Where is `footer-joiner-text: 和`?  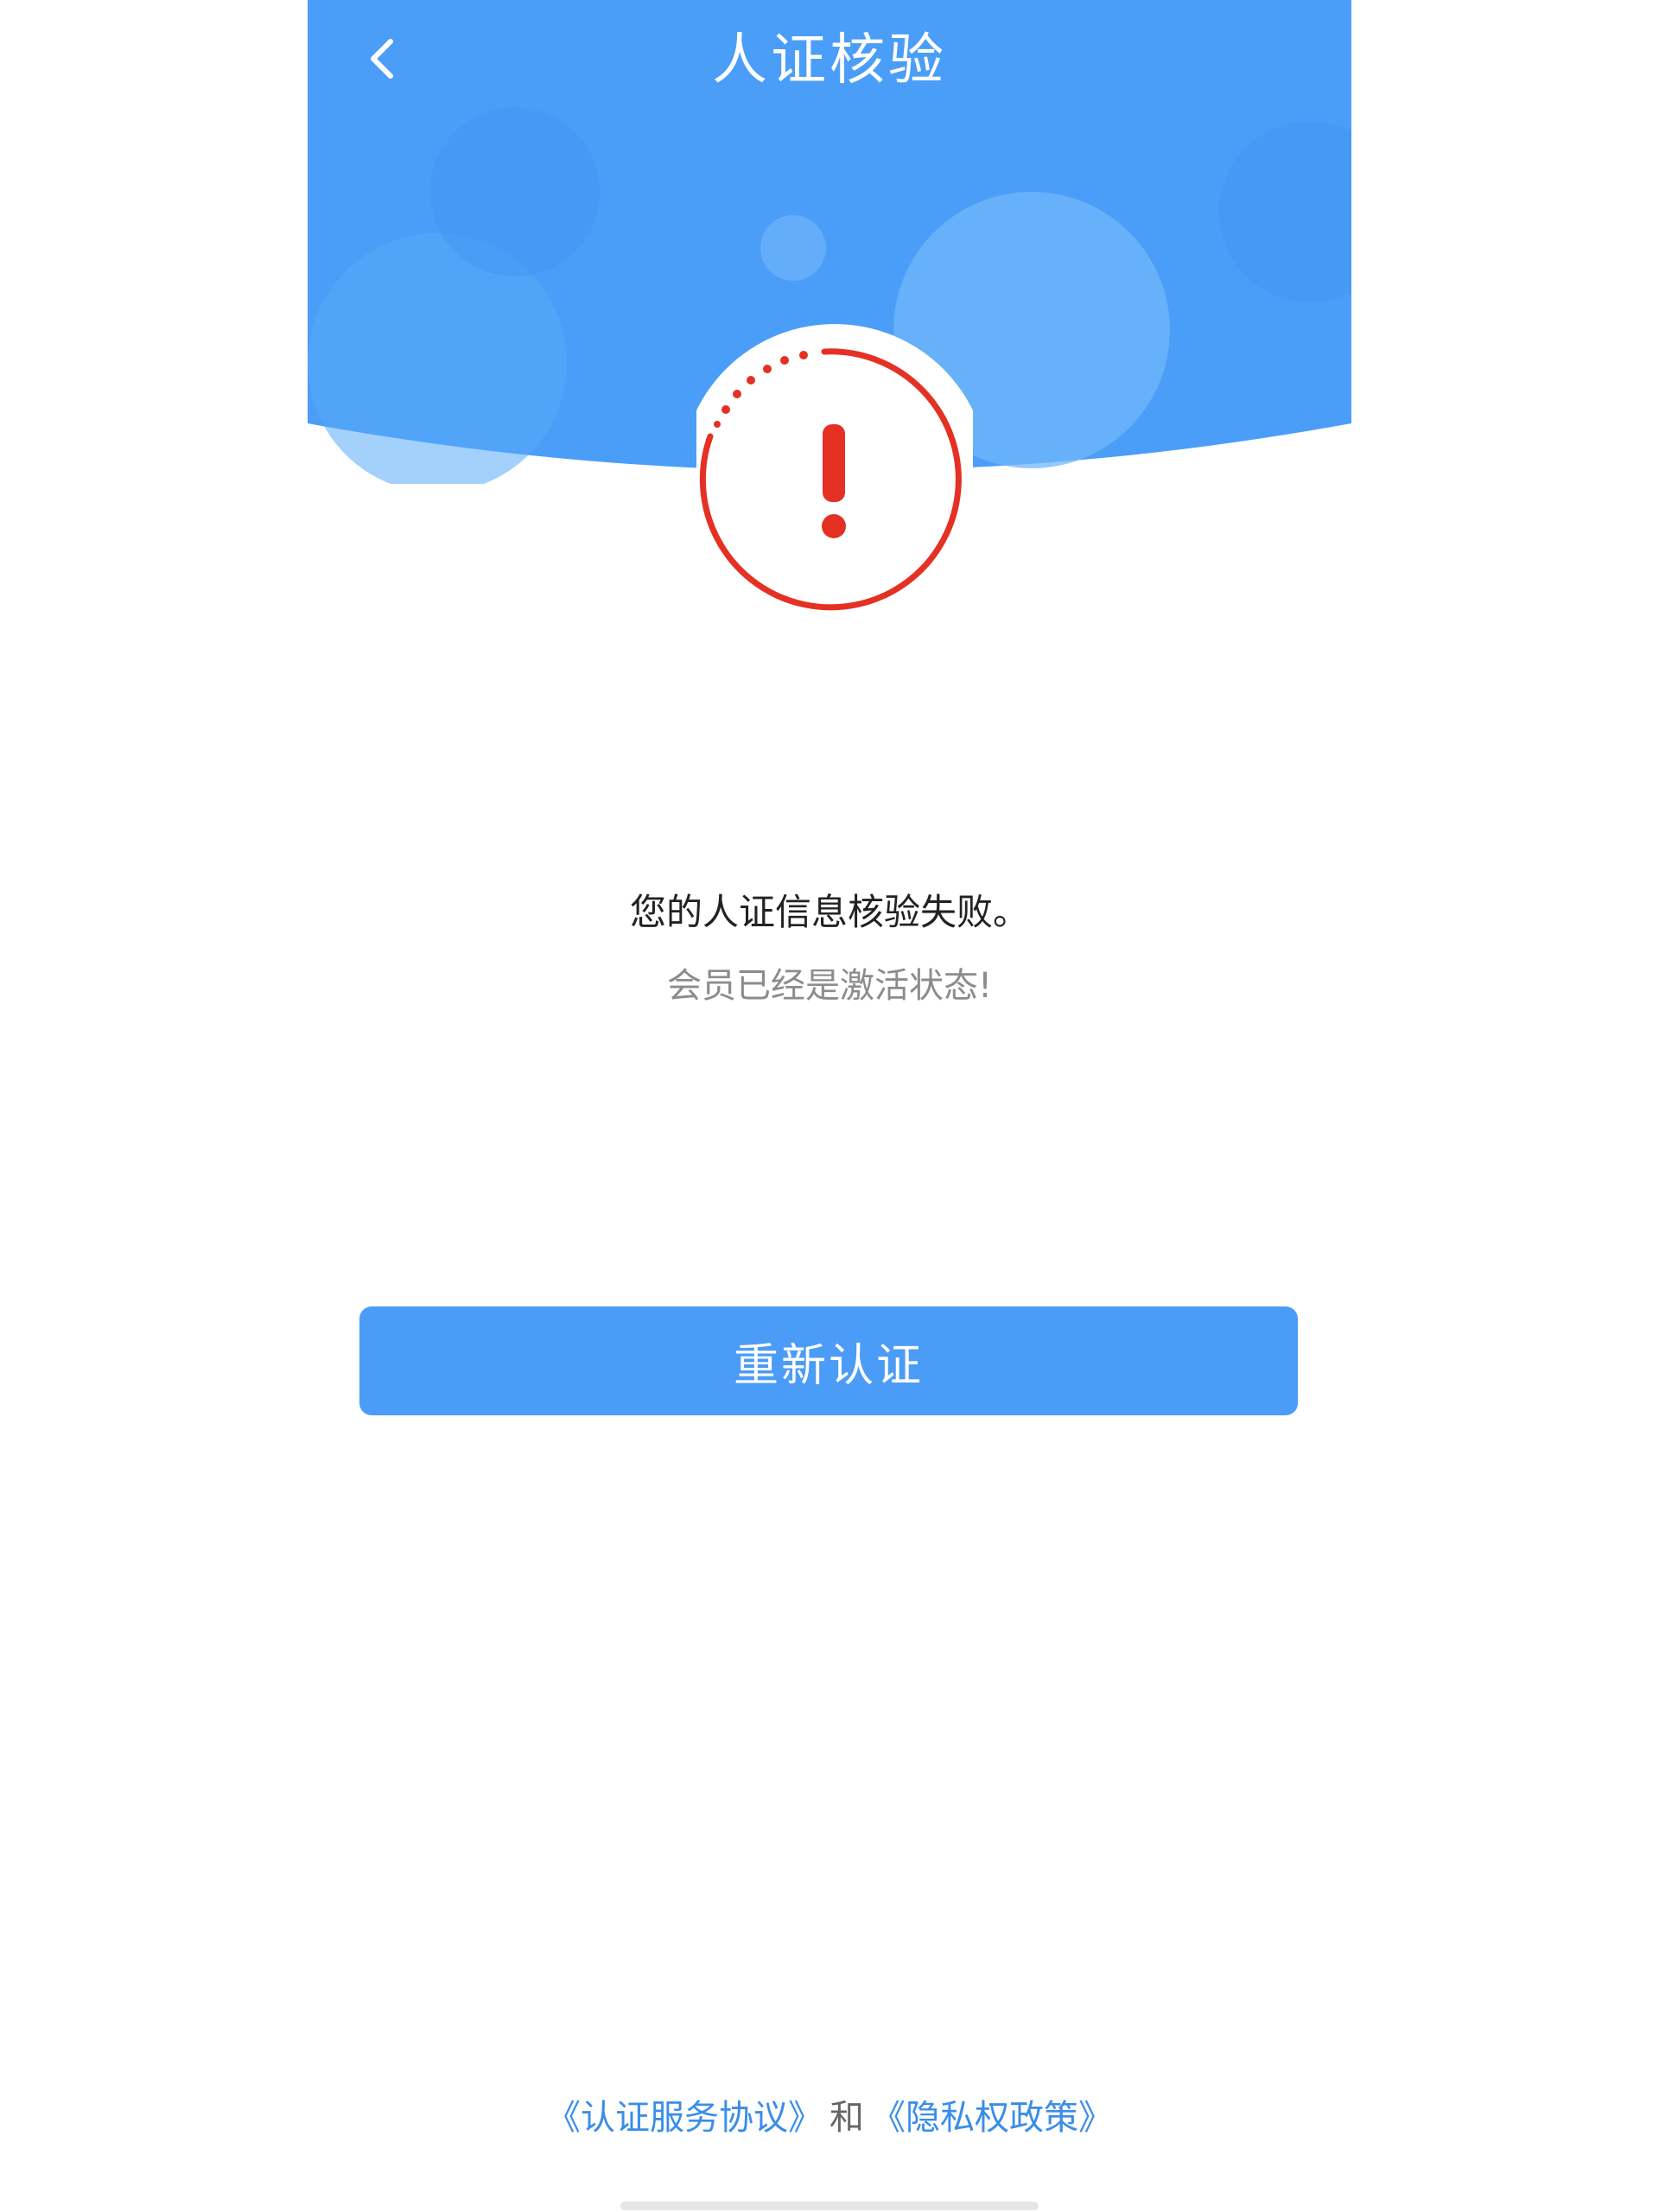 footer-joiner-text: 和 is located at coordinates (847, 2118).